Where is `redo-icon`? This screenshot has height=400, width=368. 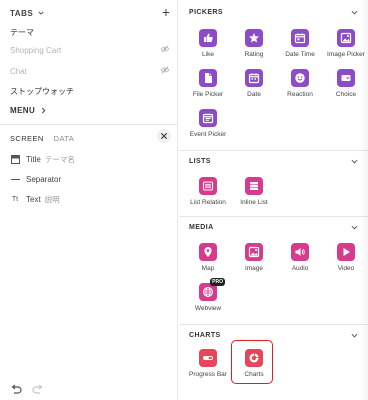 redo-icon is located at coordinates (38, 389).